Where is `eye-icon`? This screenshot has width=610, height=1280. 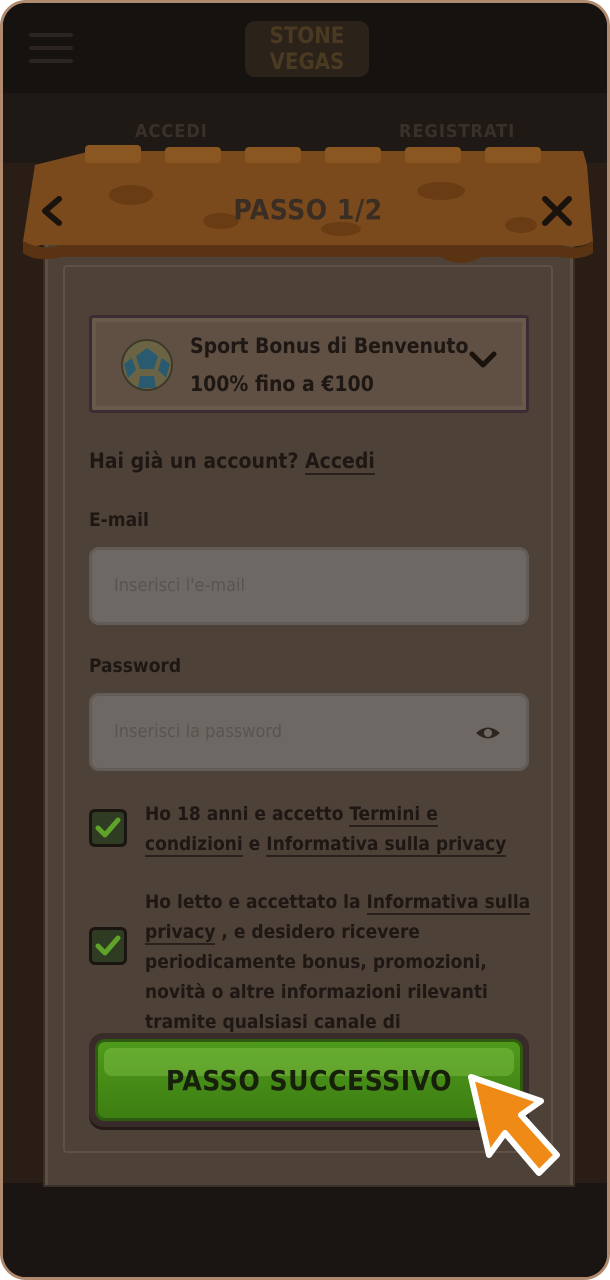
eye-icon is located at coordinates (488, 733).